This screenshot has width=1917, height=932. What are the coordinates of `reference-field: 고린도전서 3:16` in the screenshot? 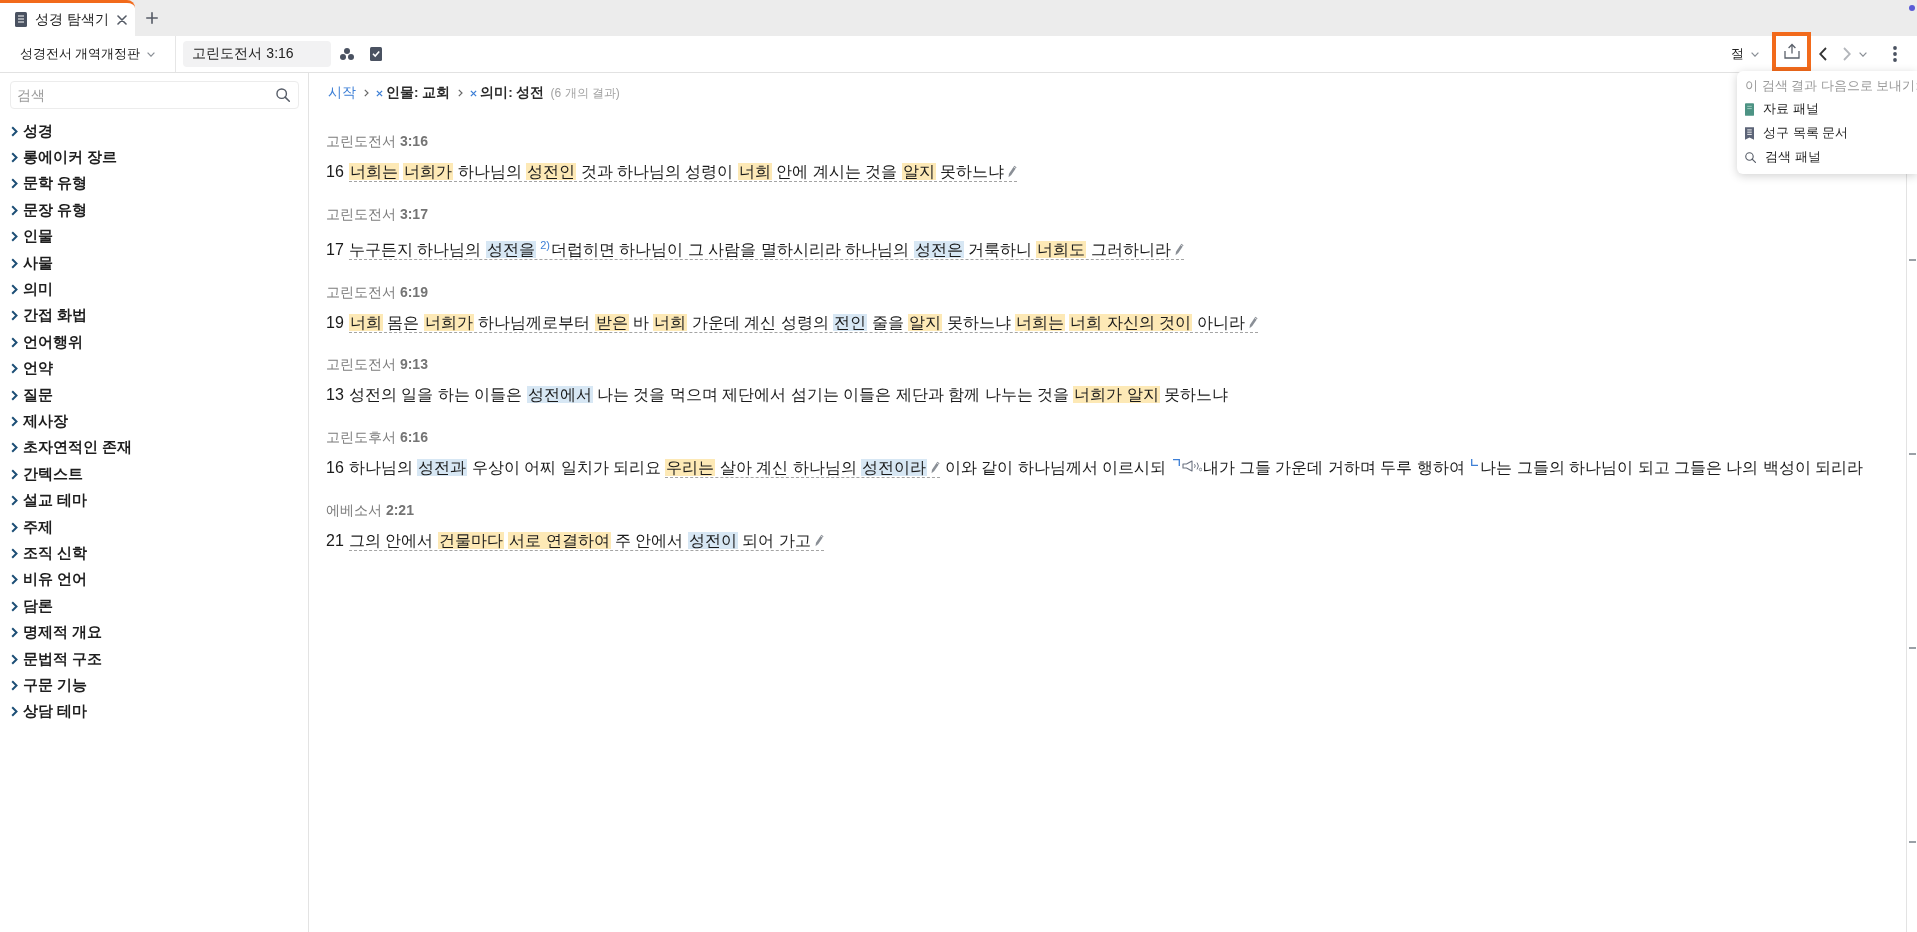 It's located at (257, 54).